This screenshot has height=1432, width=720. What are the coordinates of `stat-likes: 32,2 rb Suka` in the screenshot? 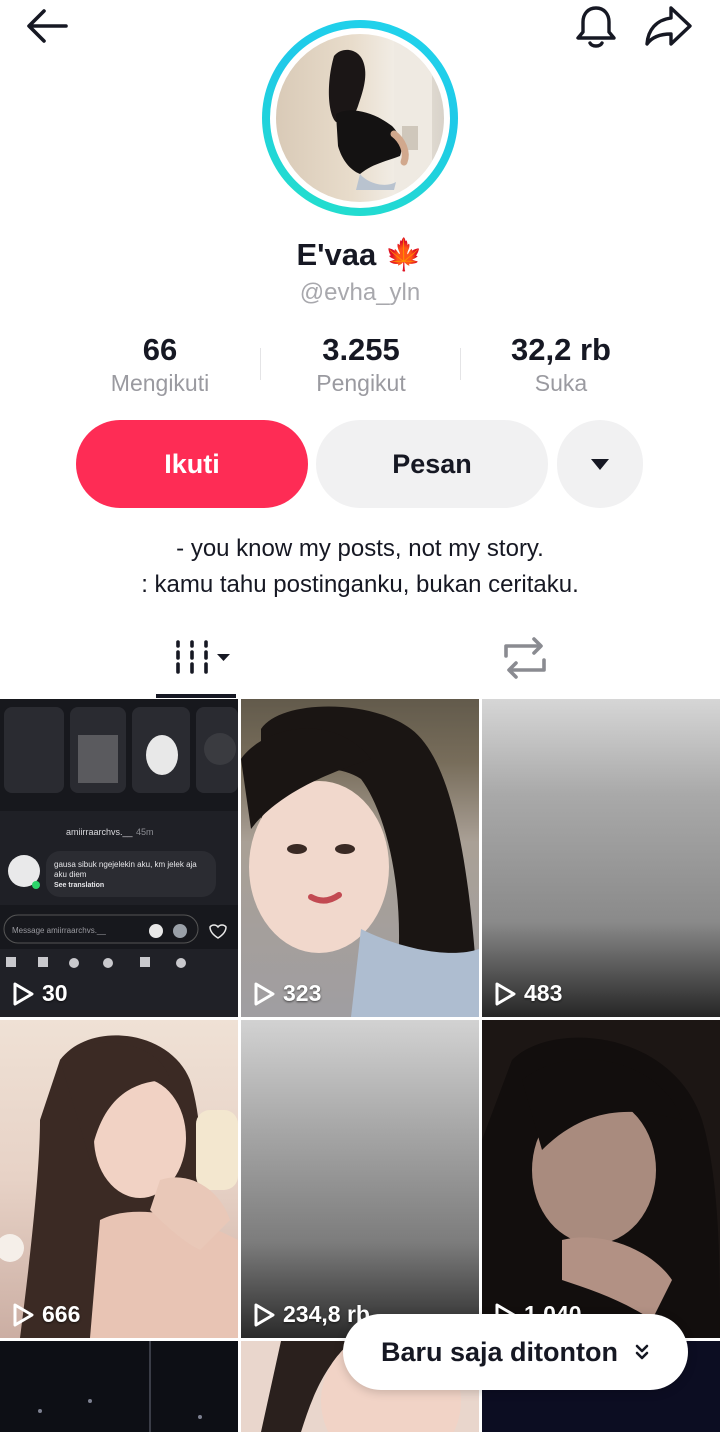 It's located at (561, 364).